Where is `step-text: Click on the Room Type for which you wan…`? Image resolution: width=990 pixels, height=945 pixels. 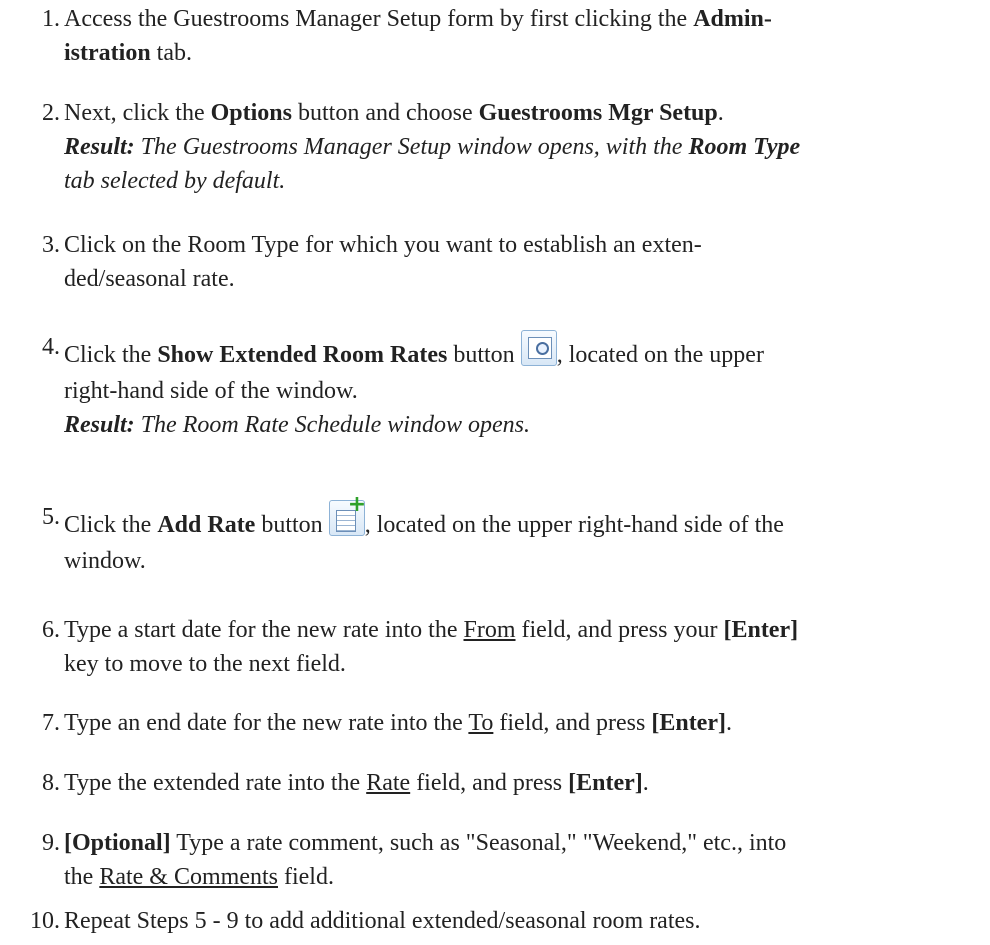 step-text: Click on the Room Type for which you wan… is located at coordinates (383, 262).